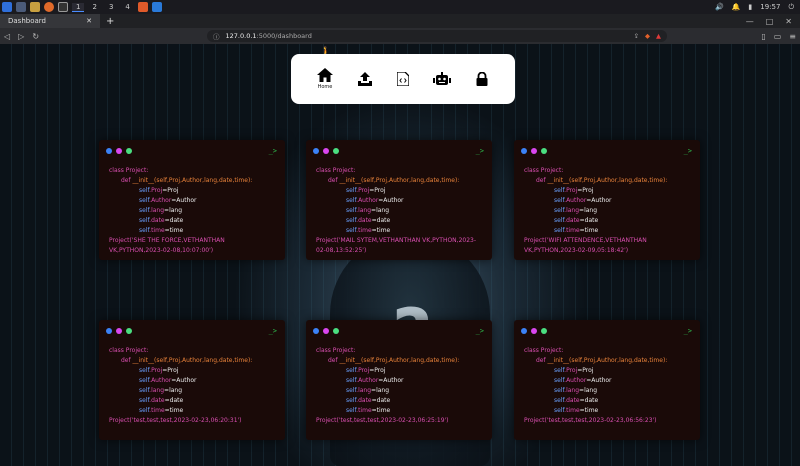  Describe the element at coordinates (636, 36) in the screenshot. I see `share-icon: ⇪` at that location.